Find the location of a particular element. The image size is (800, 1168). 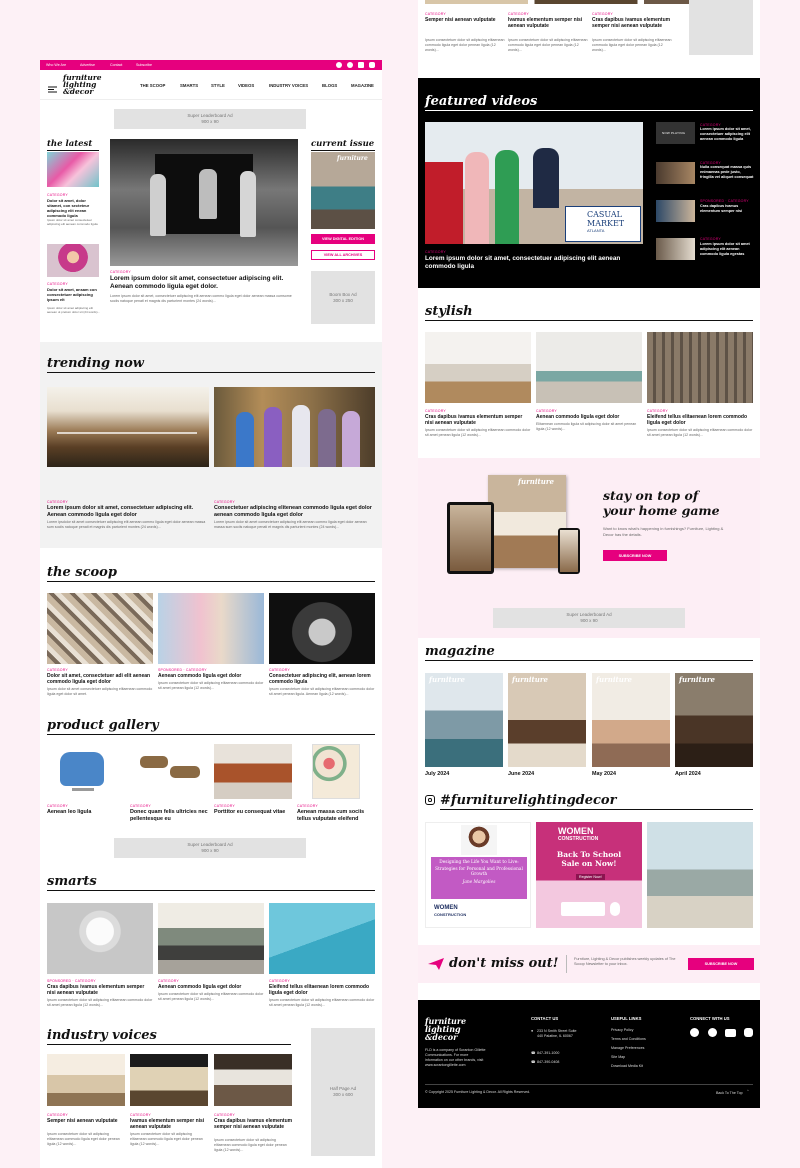

pinterest-icon is located at coordinates (350, 65).